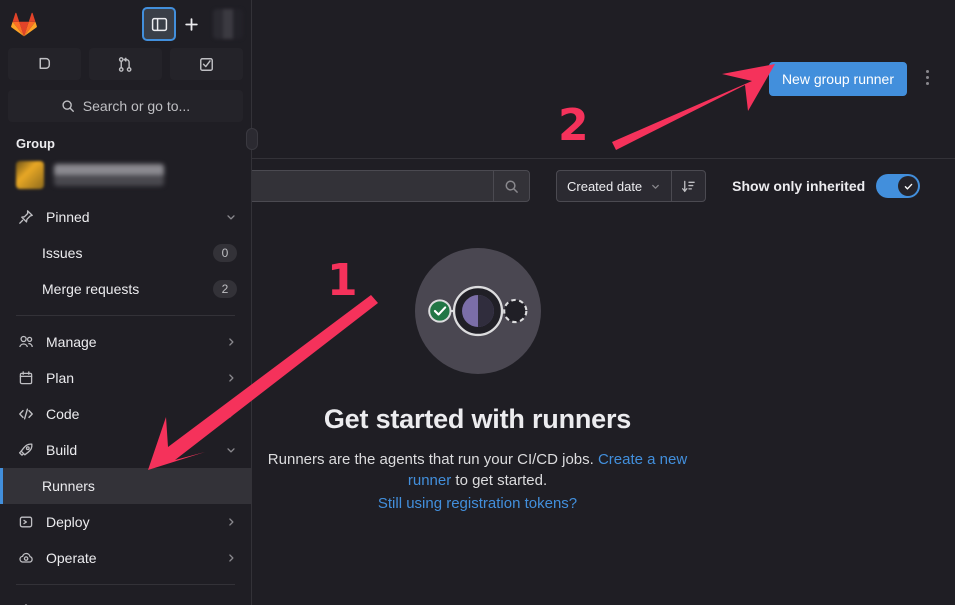 Image resolution: width=955 pixels, height=605 pixels. Describe the element at coordinates (225, 253) in the screenshot. I see `issues-count-badge: 0` at that location.